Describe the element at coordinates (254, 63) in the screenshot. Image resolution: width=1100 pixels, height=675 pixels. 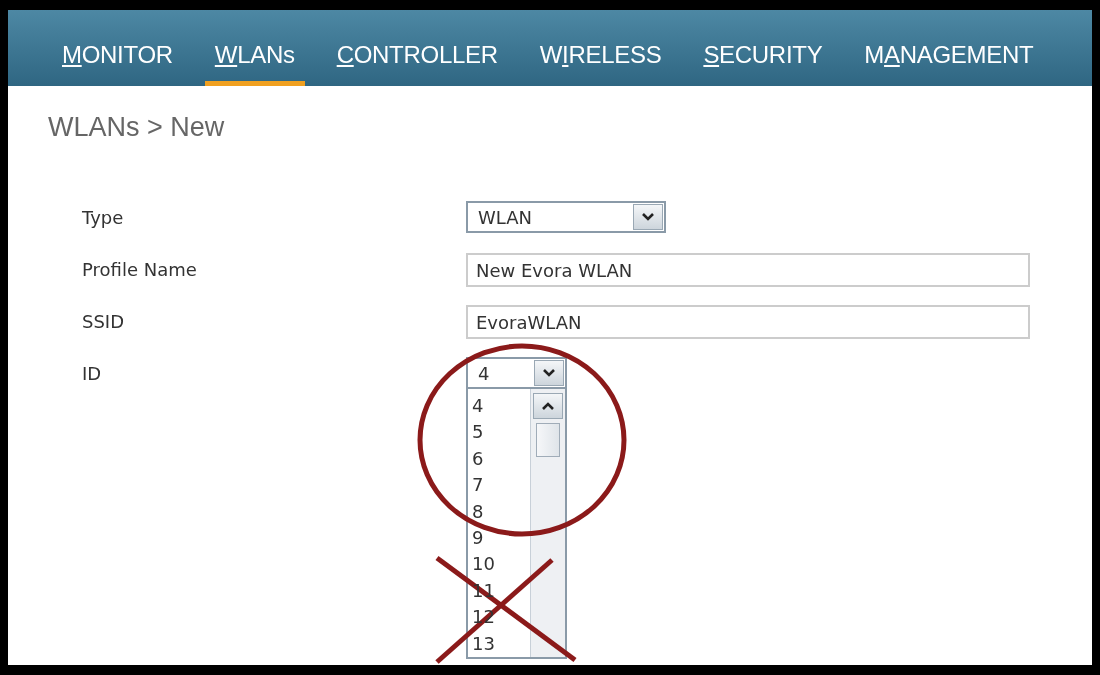
I see `nav-tab: WLANs` at that location.